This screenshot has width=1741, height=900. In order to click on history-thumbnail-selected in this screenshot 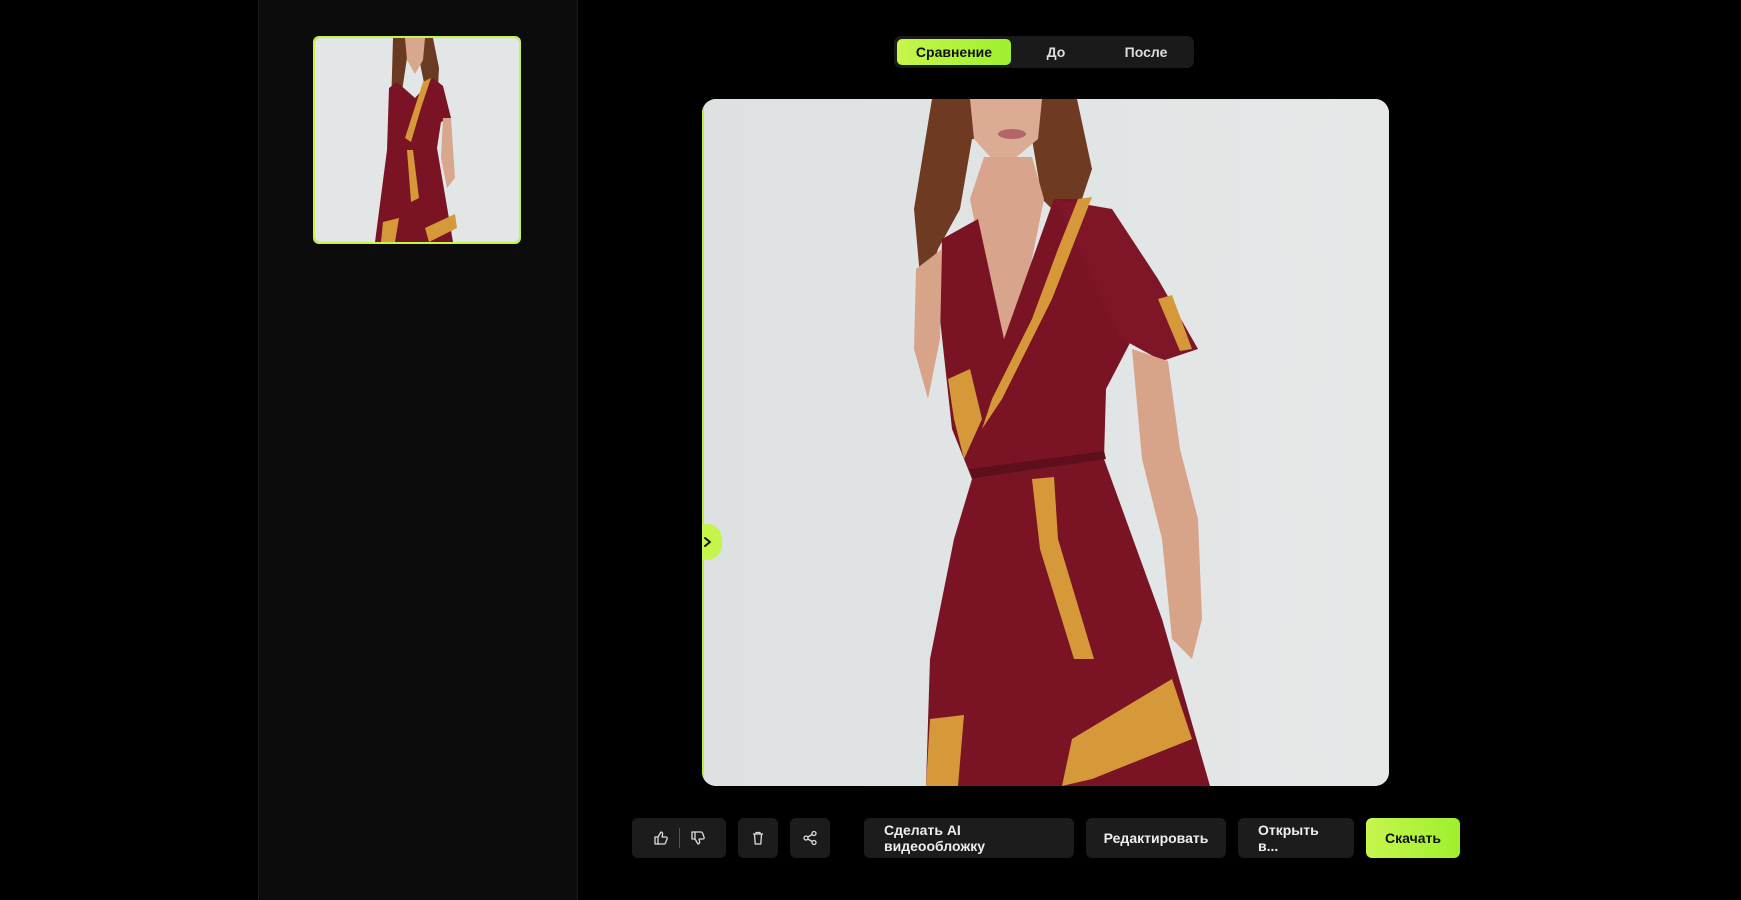, I will do `click(417, 140)`.